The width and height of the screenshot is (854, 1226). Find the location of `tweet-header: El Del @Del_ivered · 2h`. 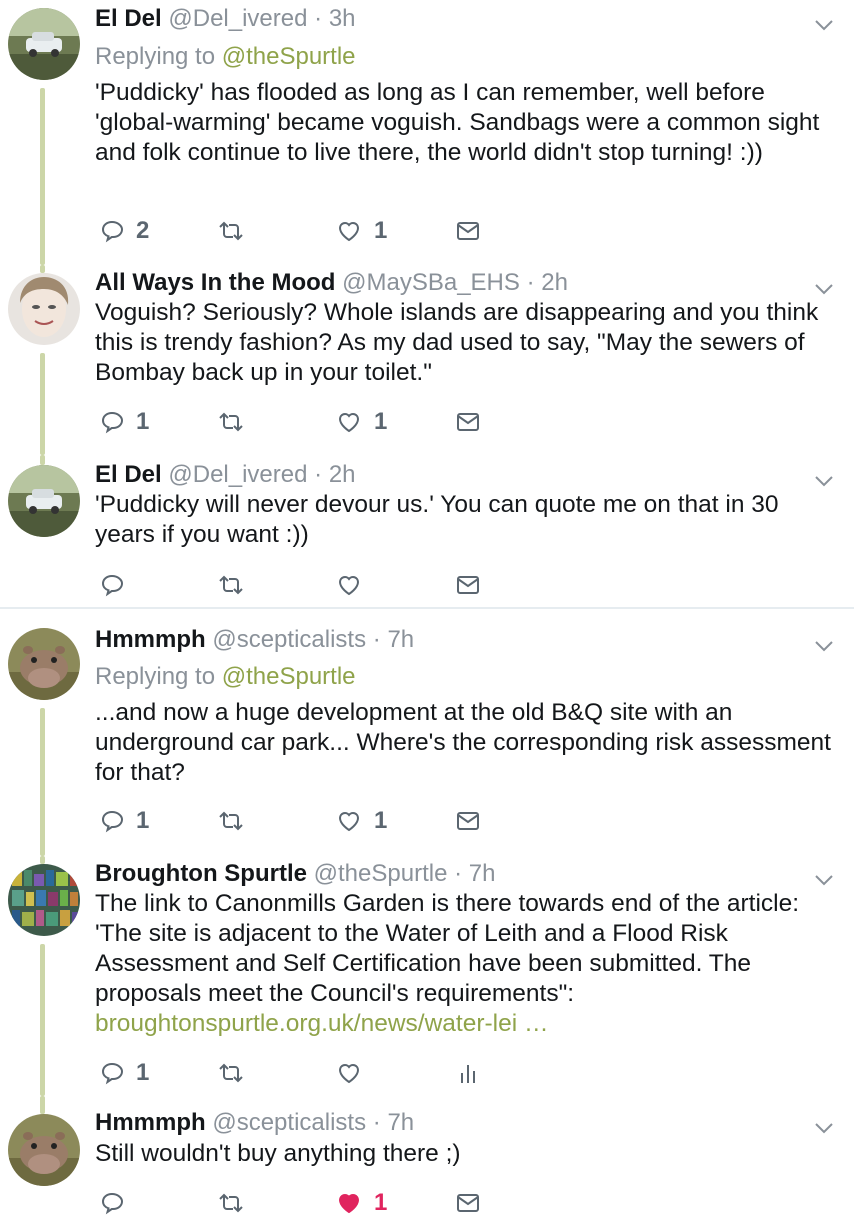

tweet-header: El Del @Del_ivered · 2h is located at coordinates (225, 475).